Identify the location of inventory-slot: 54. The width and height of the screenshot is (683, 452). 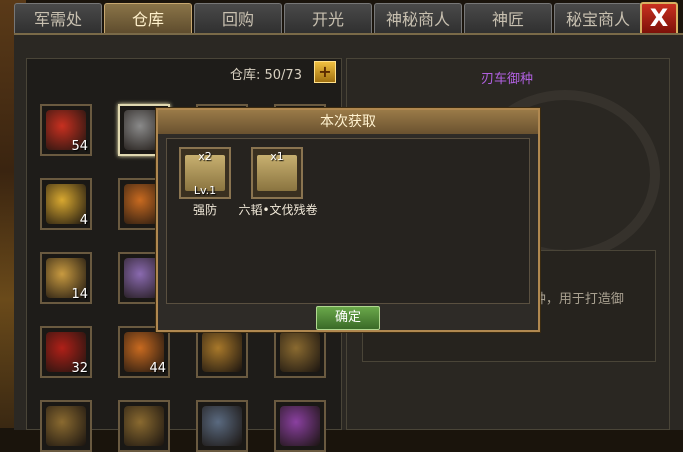
(66, 130).